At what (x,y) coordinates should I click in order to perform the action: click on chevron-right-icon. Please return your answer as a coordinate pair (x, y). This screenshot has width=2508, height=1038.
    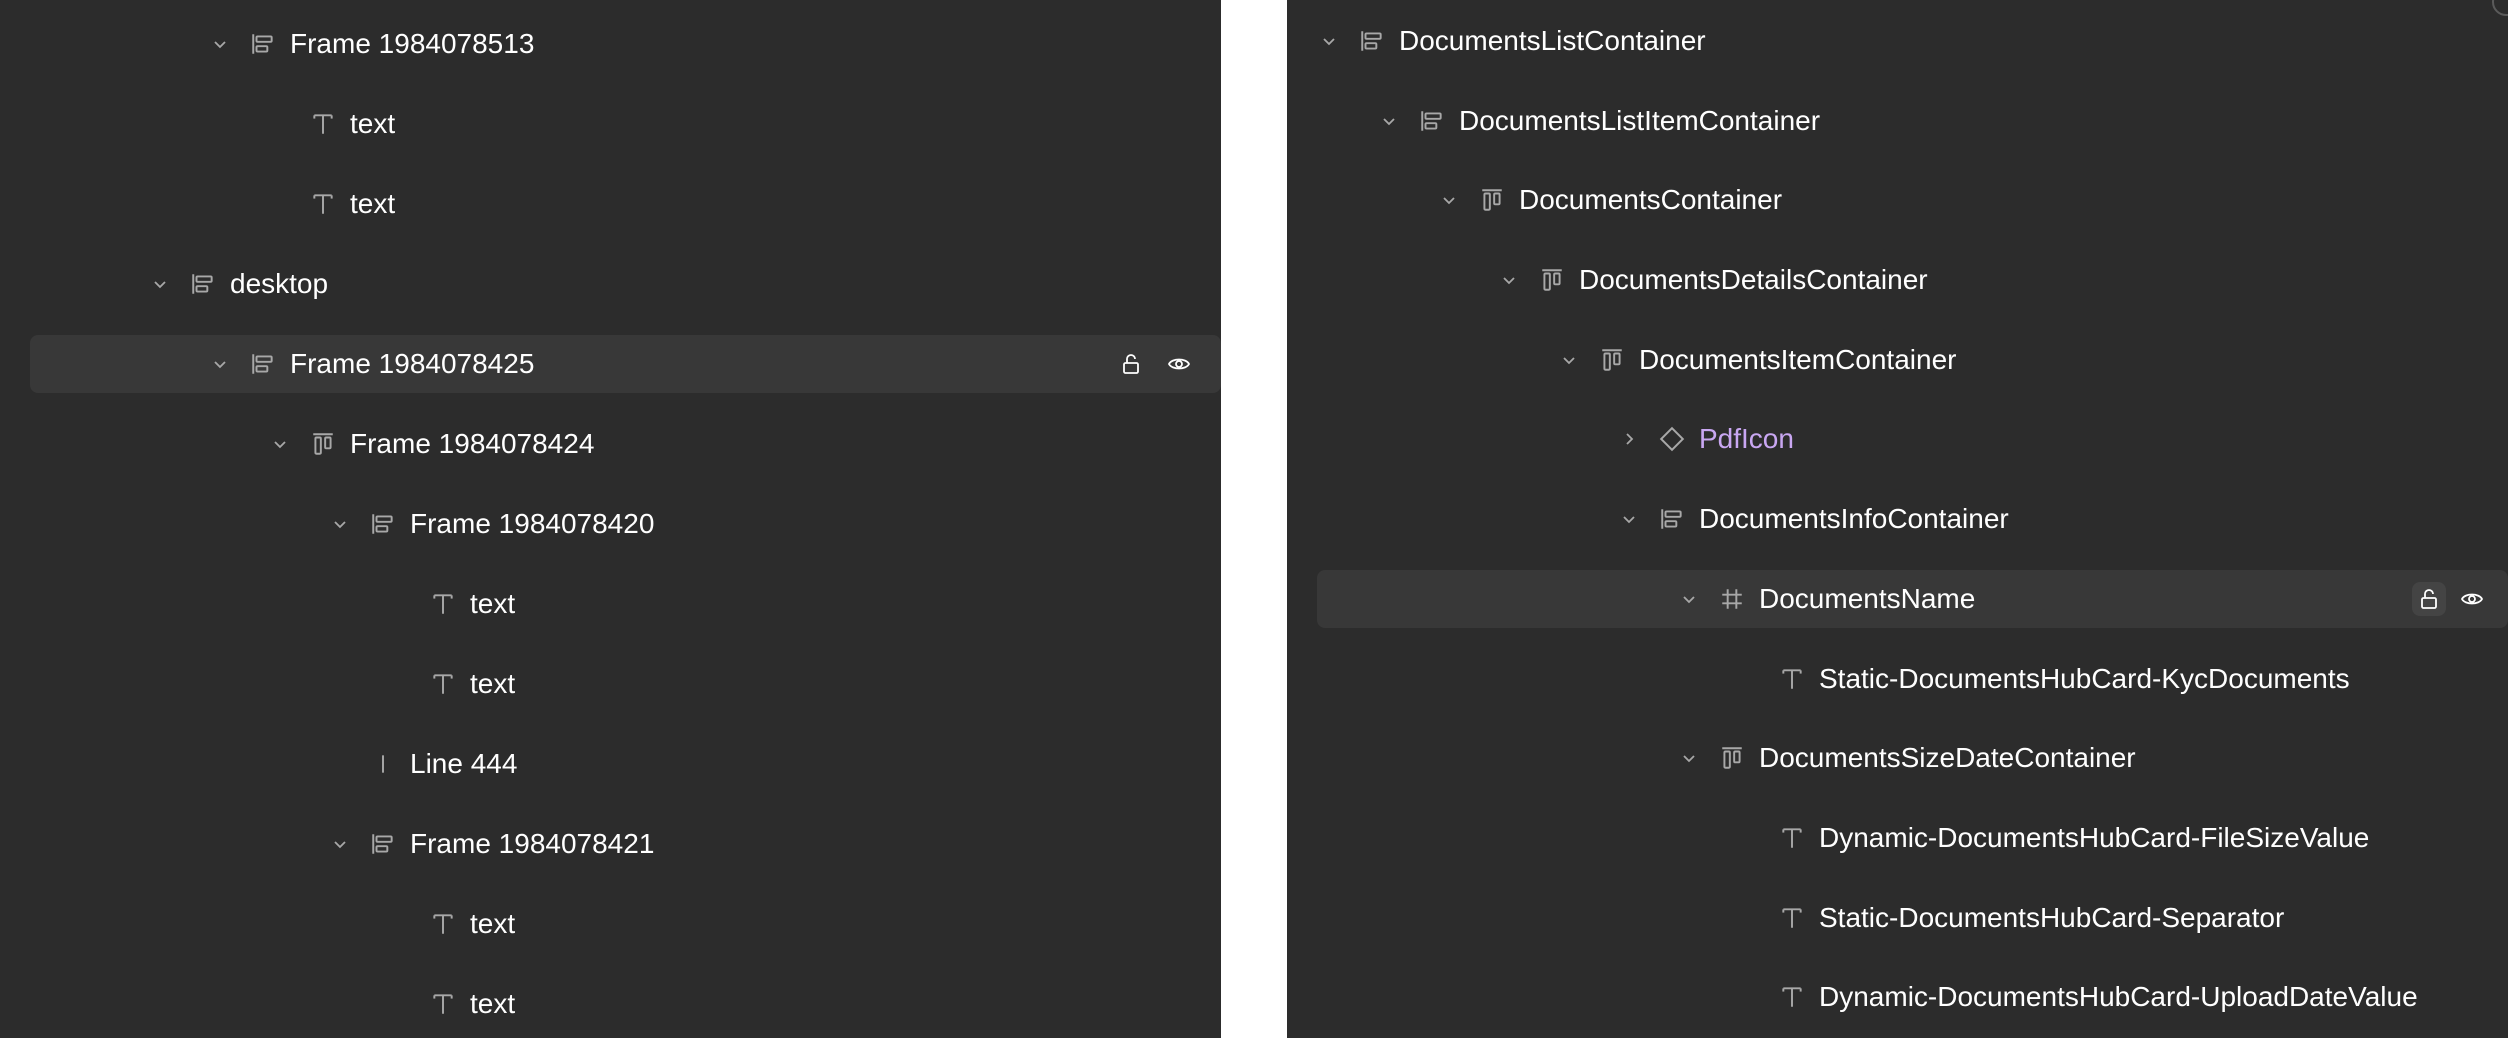
    Looking at the image, I should click on (1629, 439).